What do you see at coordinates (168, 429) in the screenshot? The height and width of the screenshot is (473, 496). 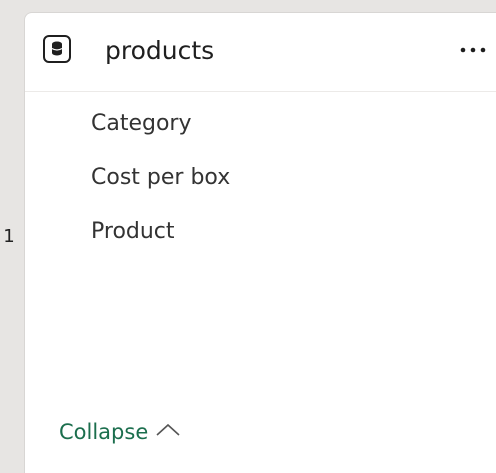 I see `chevron-up-icon` at bounding box center [168, 429].